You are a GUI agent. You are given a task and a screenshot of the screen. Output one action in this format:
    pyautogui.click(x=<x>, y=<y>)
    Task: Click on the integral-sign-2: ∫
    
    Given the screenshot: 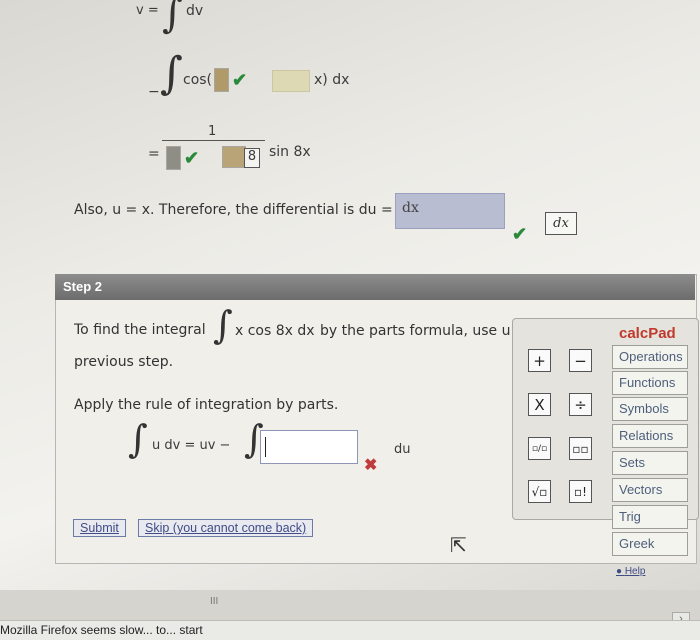 What is the action you would take?
    pyautogui.click(x=171, y=73)
    